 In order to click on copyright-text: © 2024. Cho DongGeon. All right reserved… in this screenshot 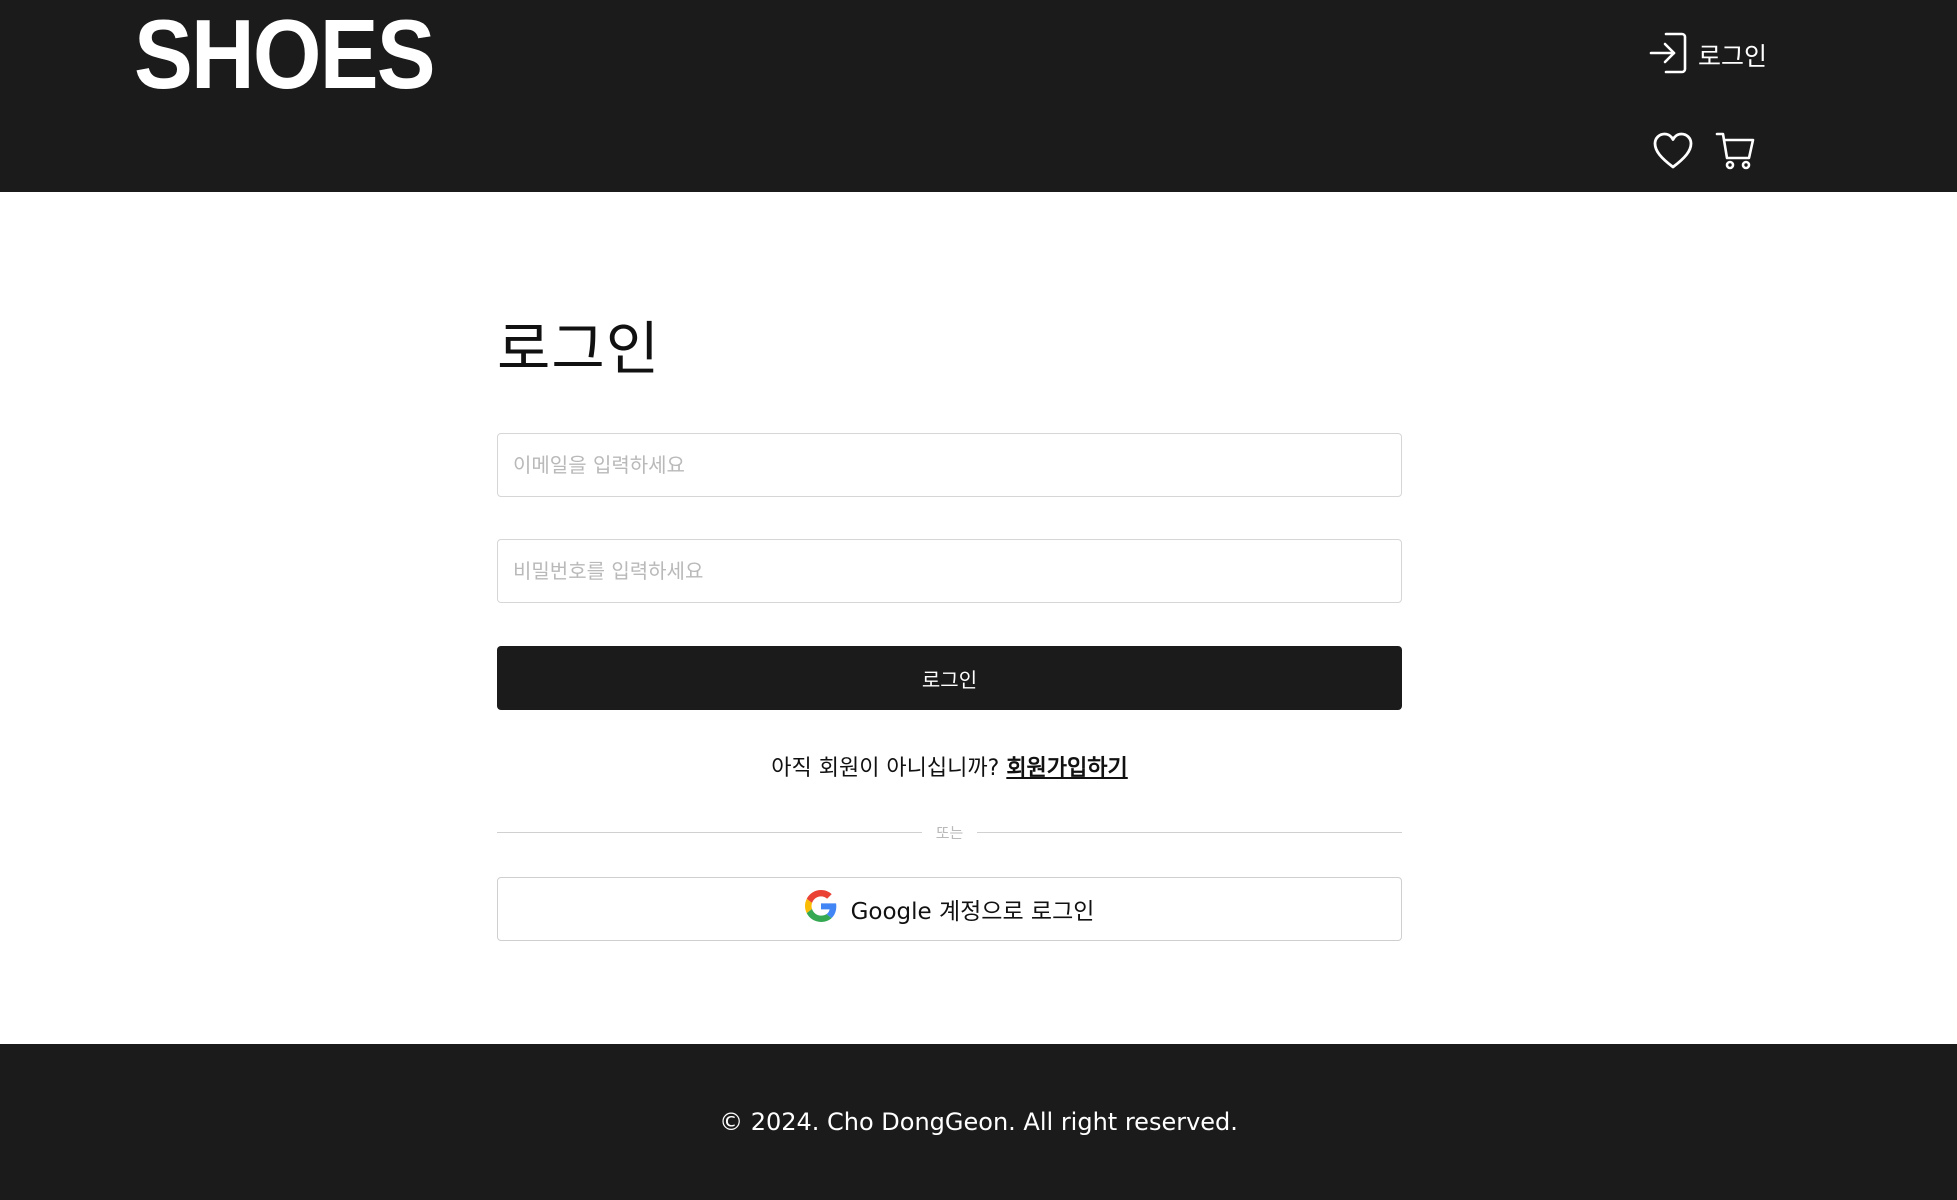, I will do `click(978, 1122)`.